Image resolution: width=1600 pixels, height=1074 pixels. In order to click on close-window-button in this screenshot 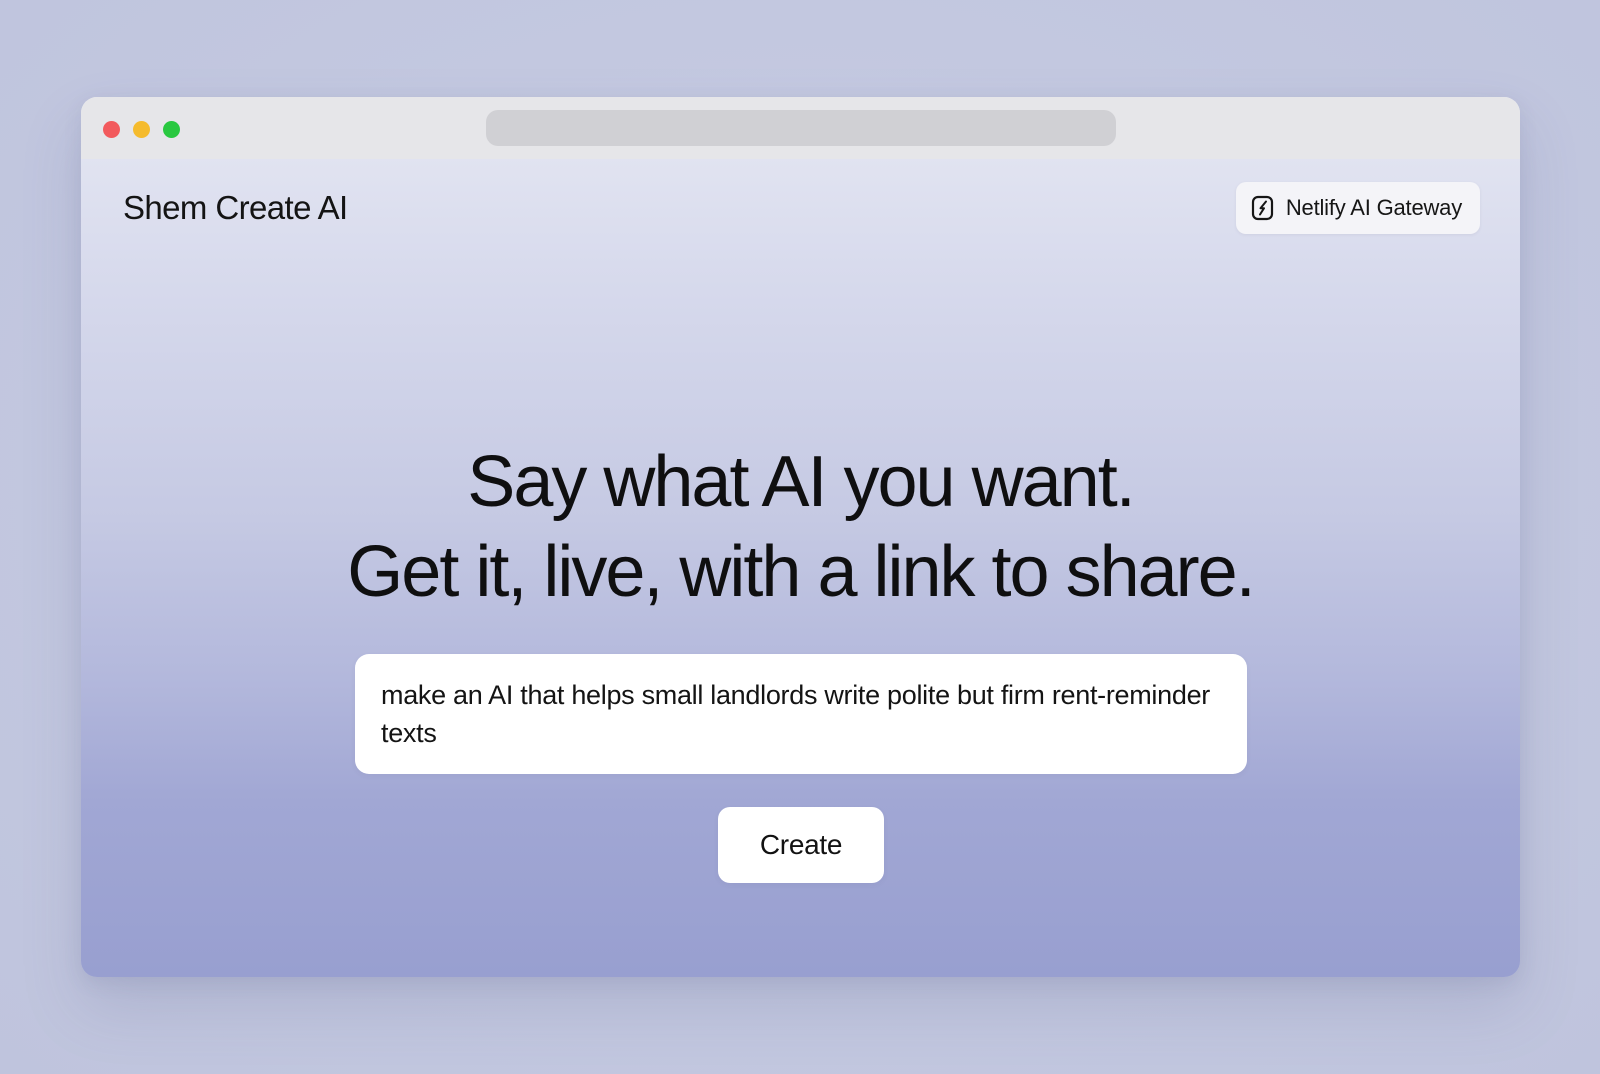, I will do `click(111, 129)`.